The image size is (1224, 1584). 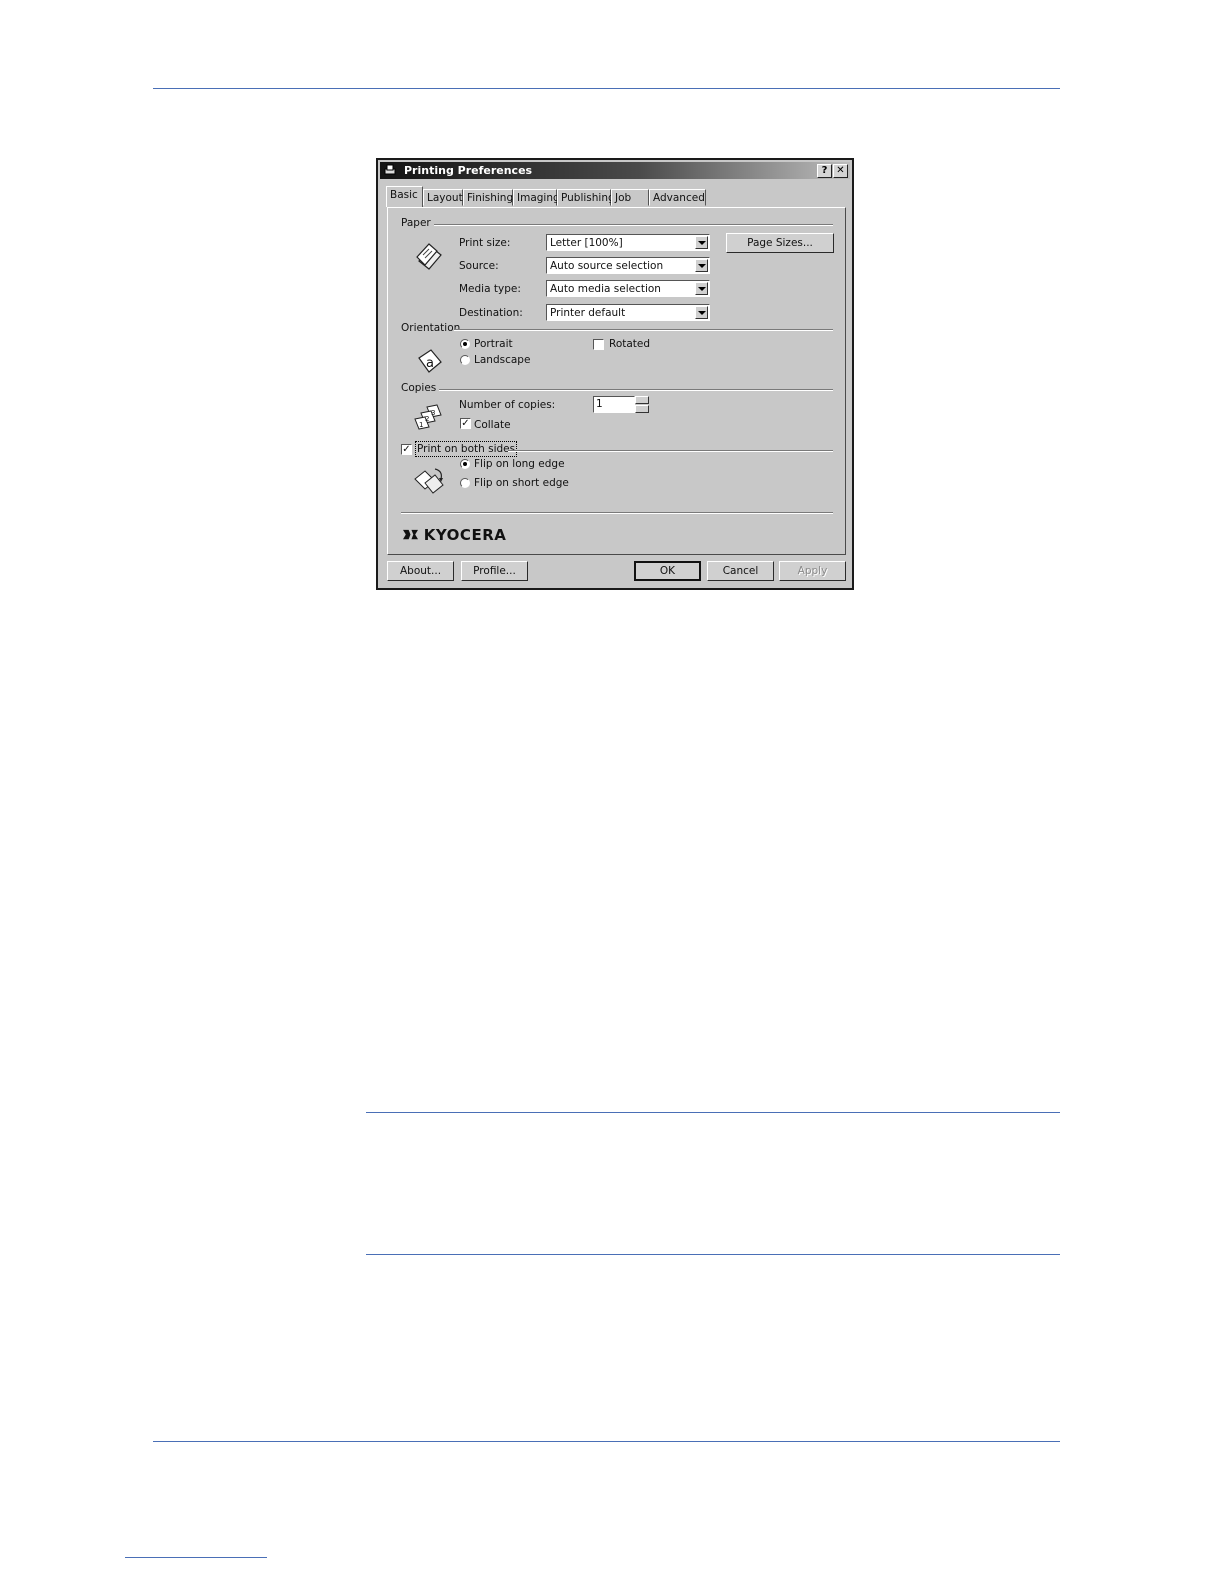 What do you see at coordinates (443, 197) in the screenshot?
I see `tab-layout: Layout` at bounding box center [443, 197].